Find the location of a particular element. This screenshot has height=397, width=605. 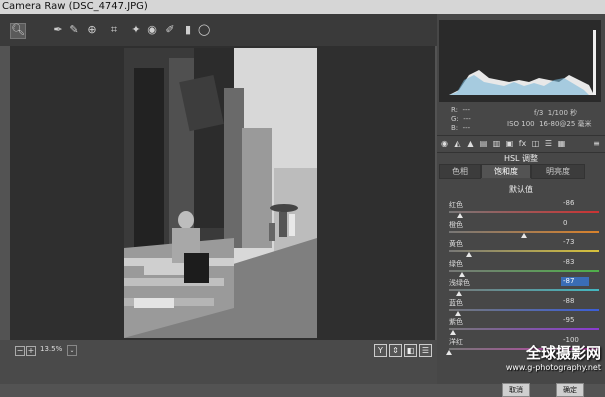

watermark-url: www.g-photography.net is located at coordinates (553, 367).